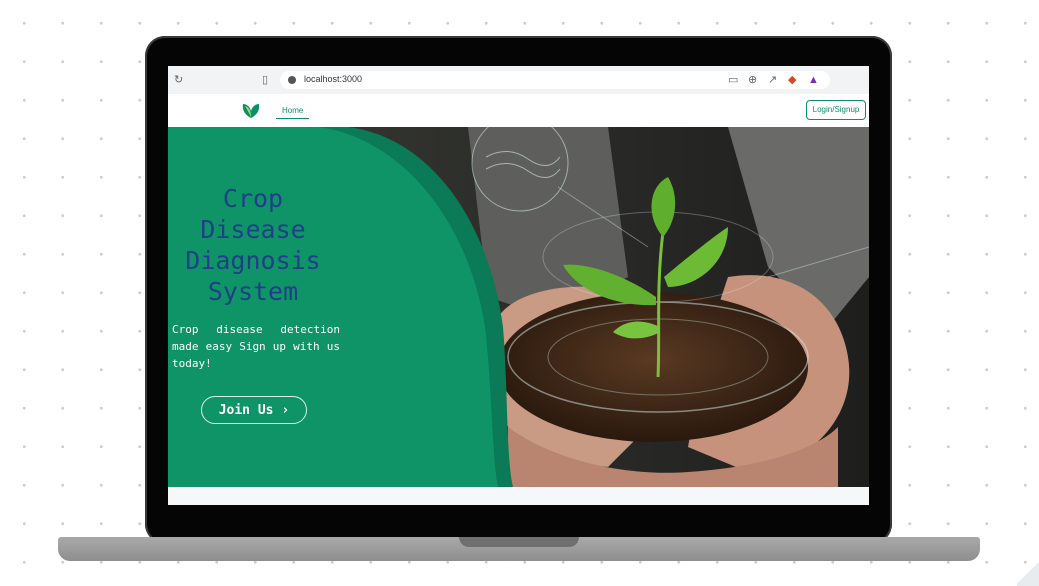  What do you see at coordinates (555, 80) in the screenshot?
I see `address-bar: localhost:3000 ▭ ⊕ ↗ ◆ ▲` at bounding box center [555, 80].